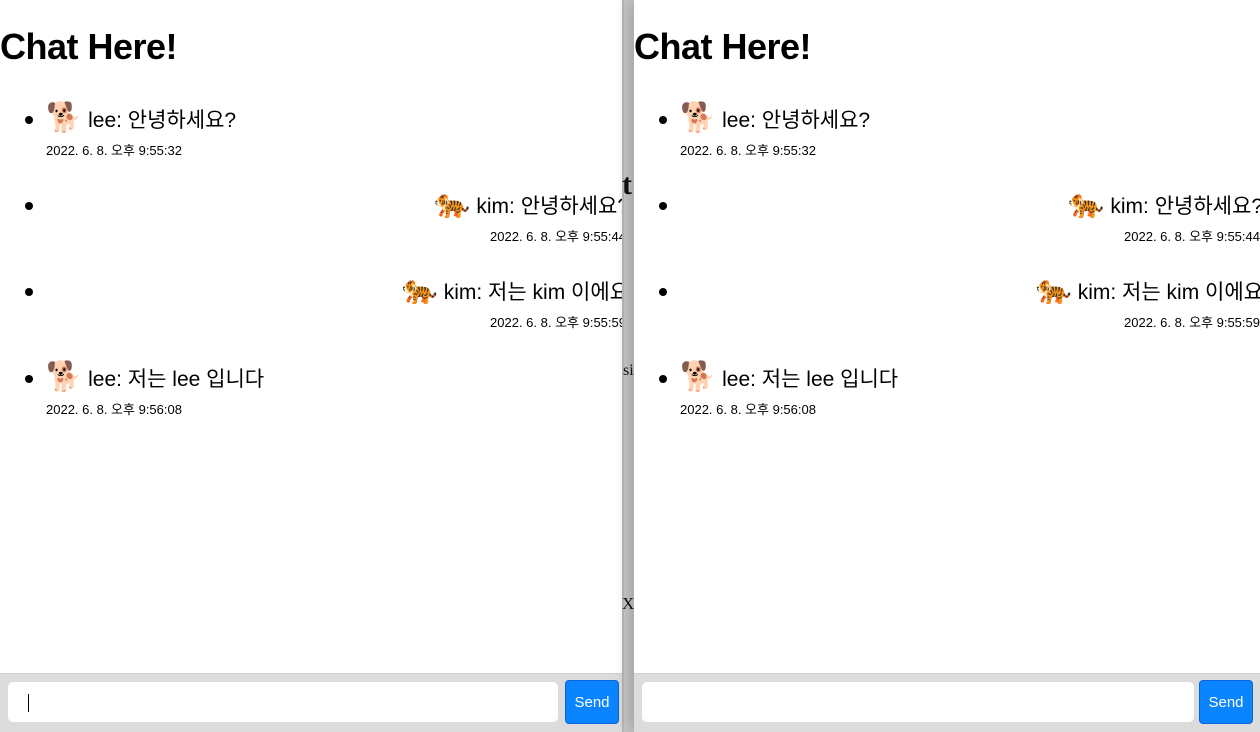 Image resolution: width=1260 pixels, height=732 pixels. What do you see at coordinates (28, 703) in the screenshot?
I see `text-caret` at bounding box center [28, 703].